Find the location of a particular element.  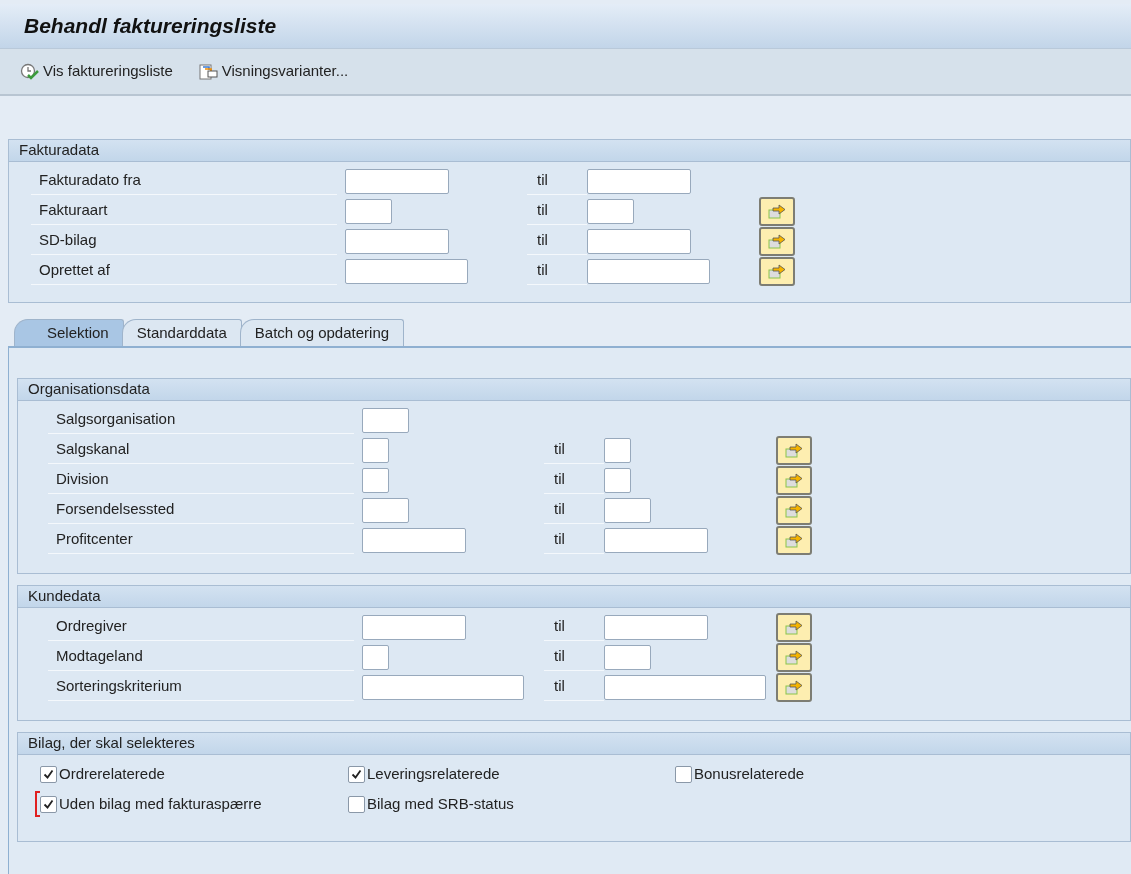

tab: Batch og opdatering is located at coordinates (322, 332).